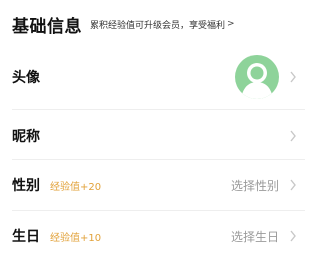  I want to click on nickname-label: 昵称, so click(26, 137).